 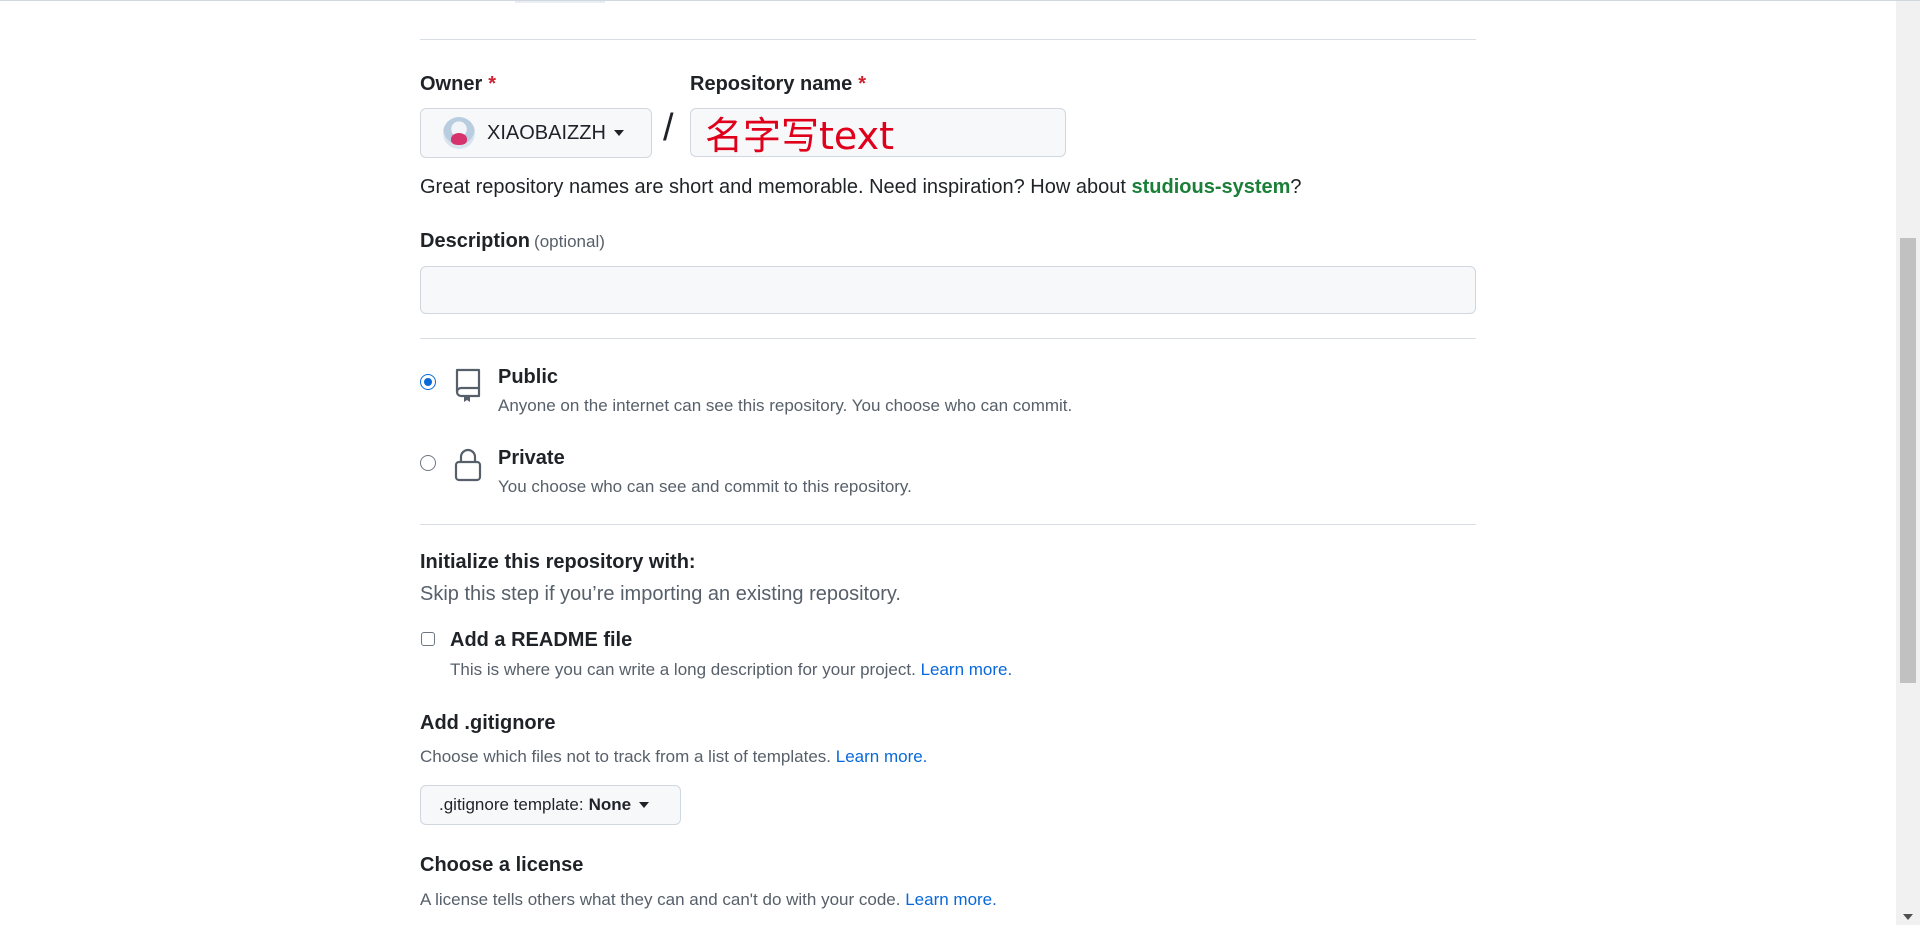 I want to click on public-radio, so click(x=428, y=382).